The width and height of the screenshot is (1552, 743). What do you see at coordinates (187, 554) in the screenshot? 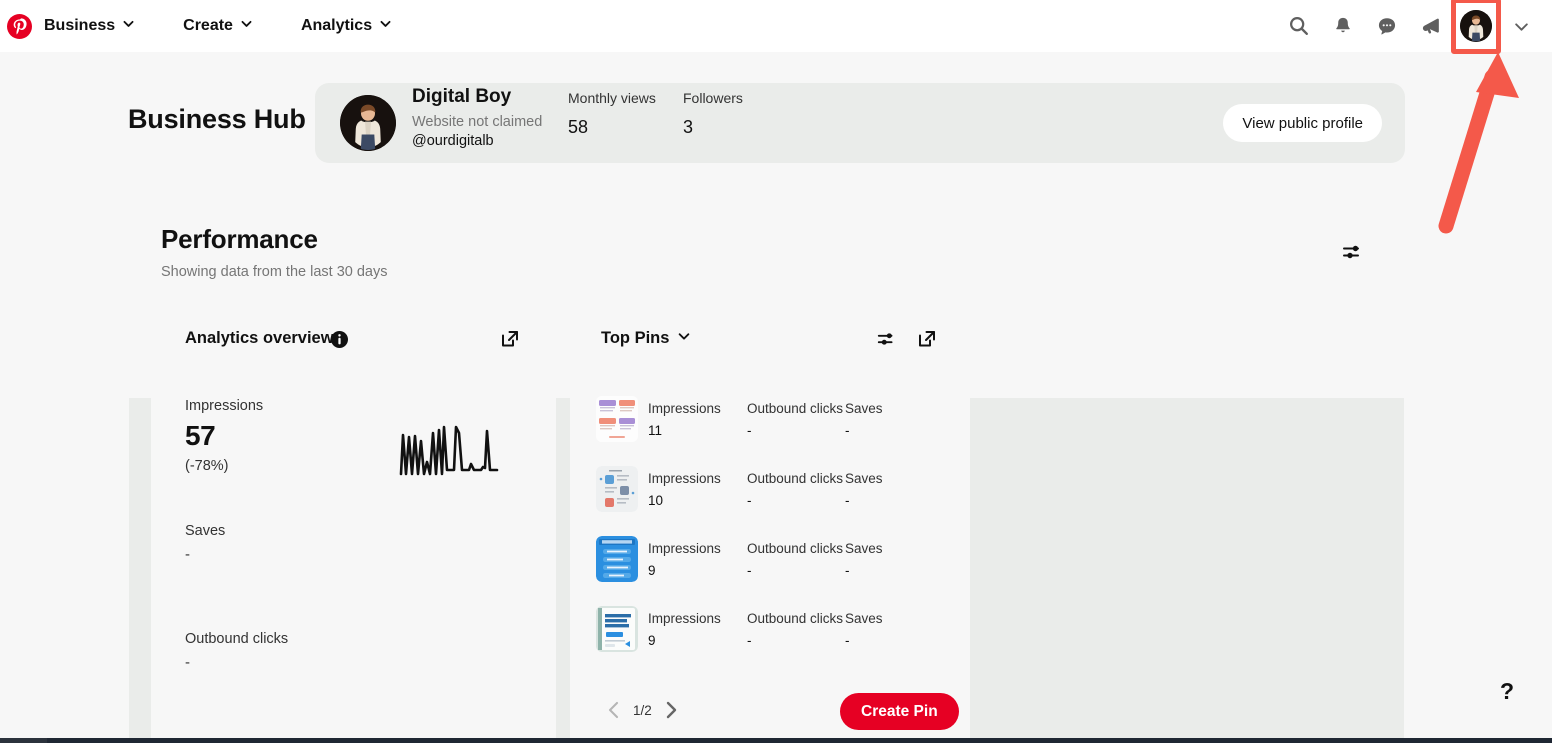
I see `metric-saves-value: -` at bounding box center [187, 554].